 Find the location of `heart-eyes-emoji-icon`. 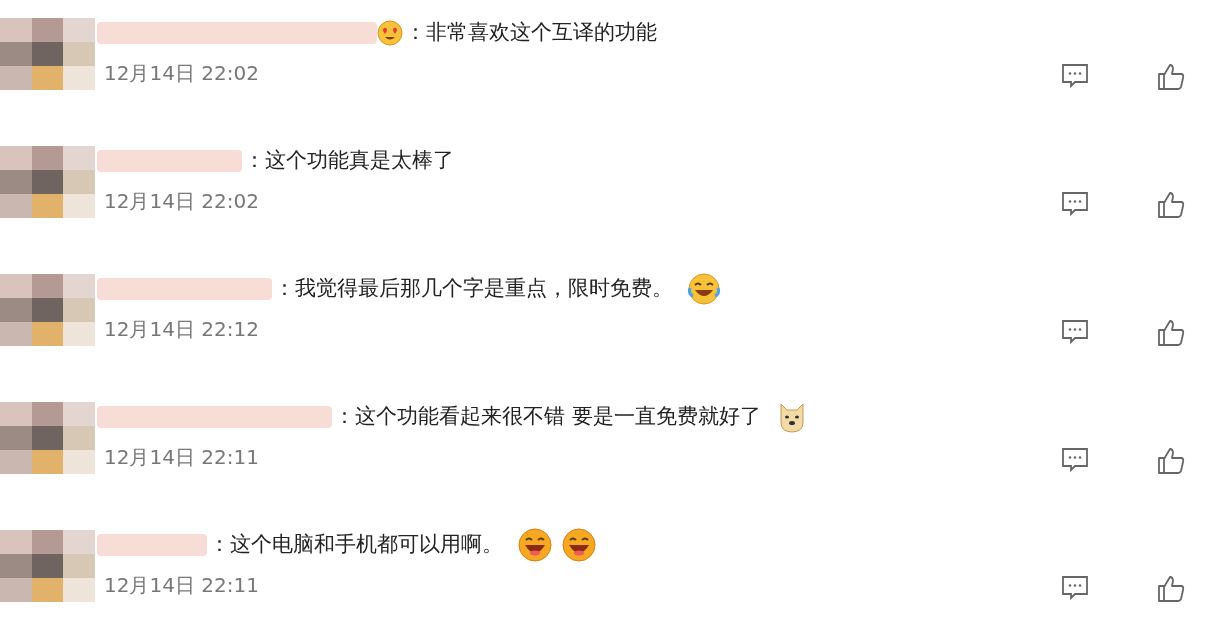

heart-eyes-emoji-icon is located at coordinates (390, 33).